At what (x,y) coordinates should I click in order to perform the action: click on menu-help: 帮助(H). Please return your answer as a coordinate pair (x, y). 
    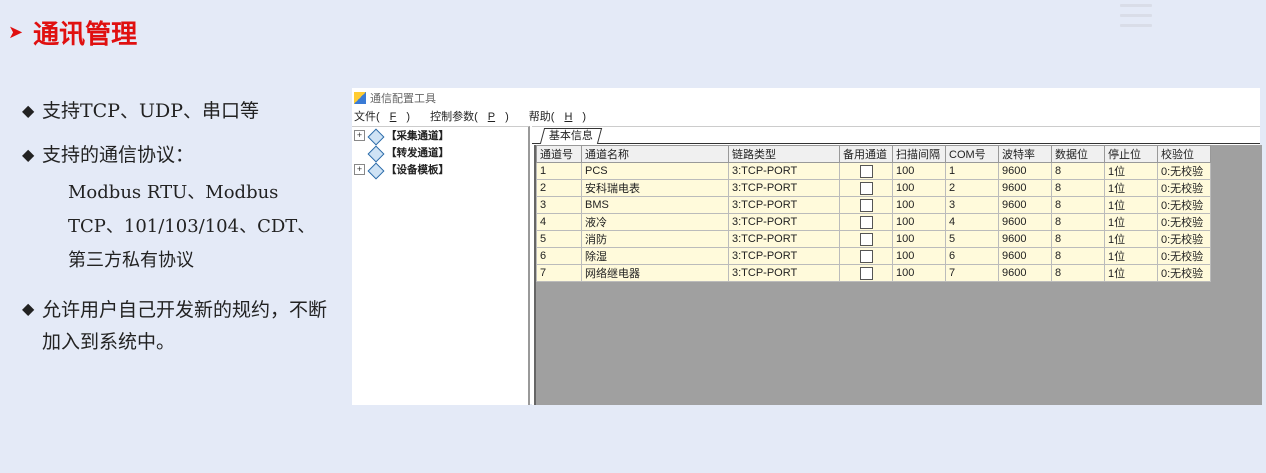
    Looking at the image, I should click on (562, 116).